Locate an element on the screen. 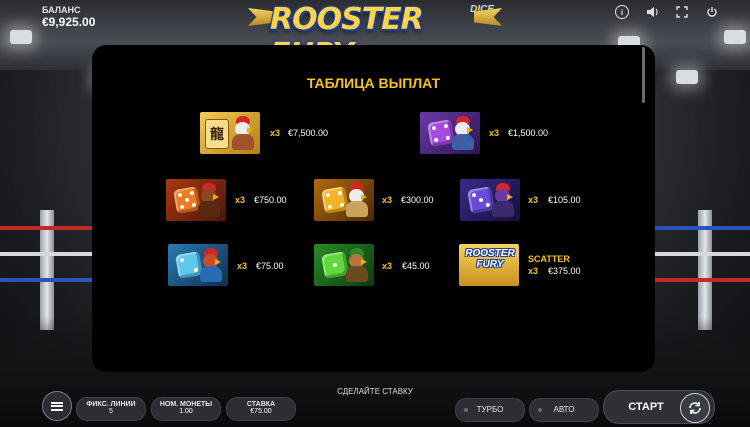 The width and height of the screenshot is (750, 427). coin-value-value: 1.00 is located at coordinates (186, 411).